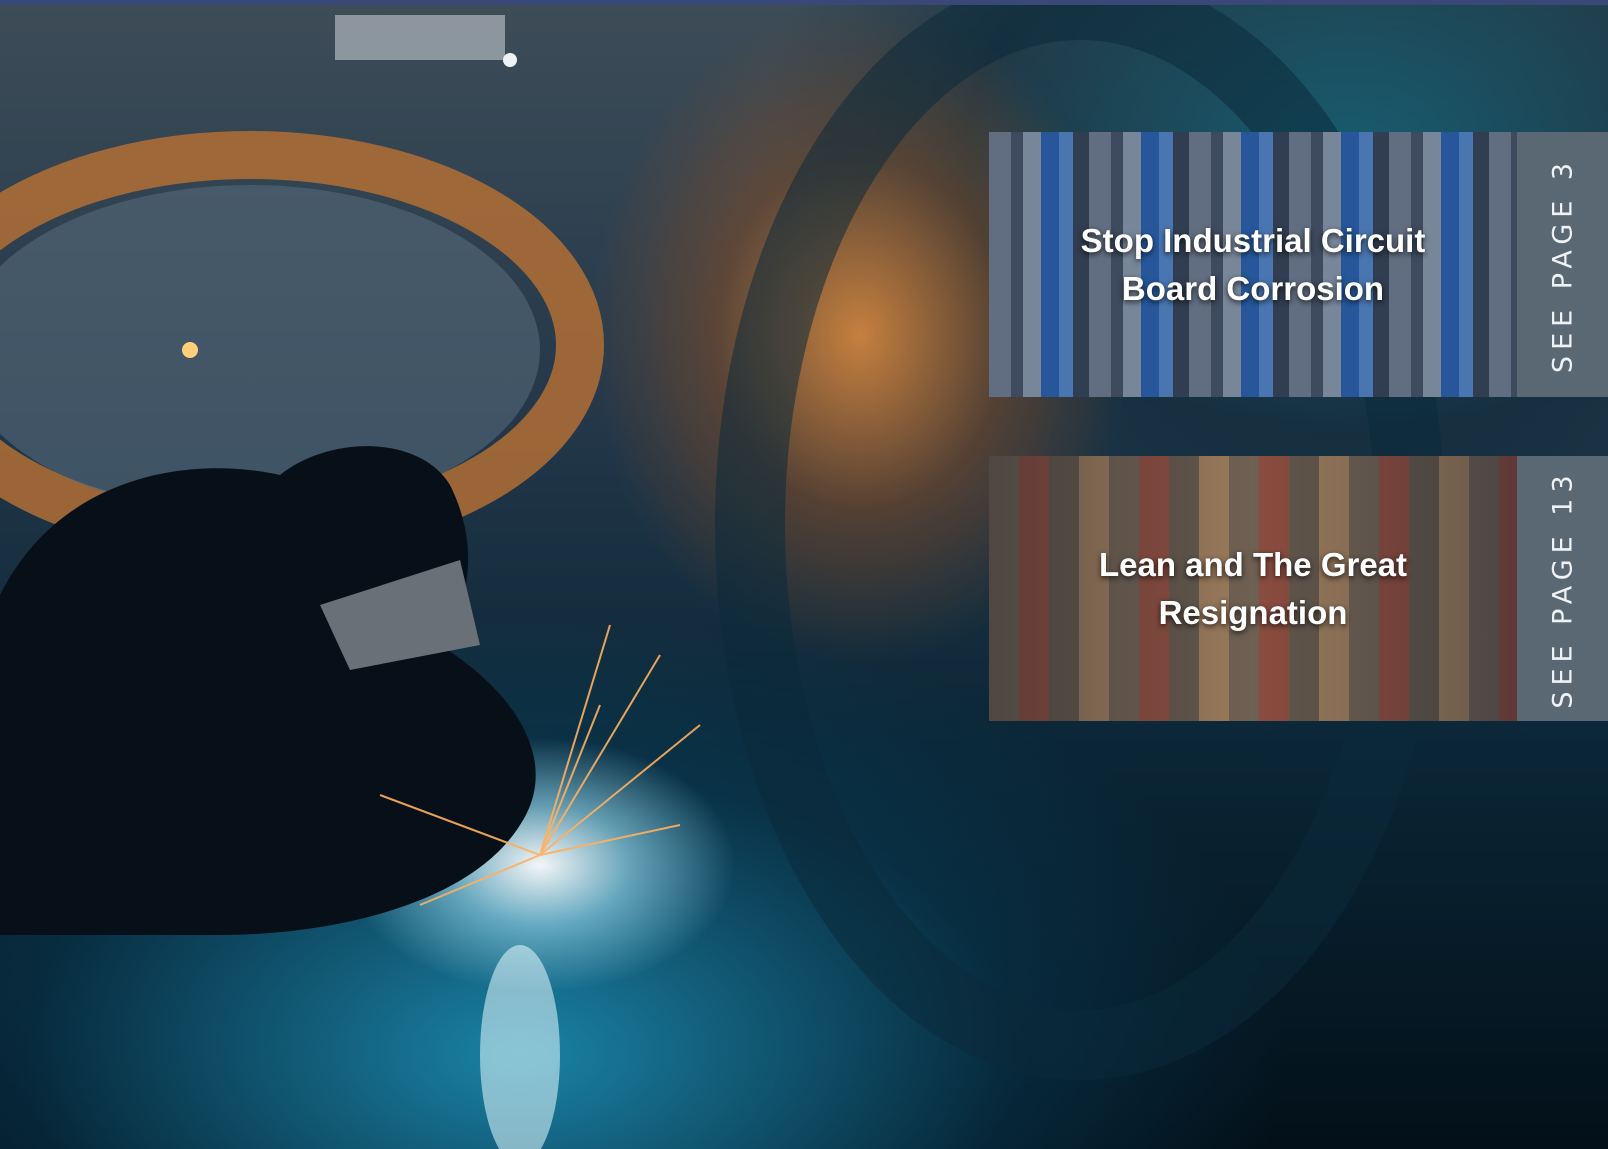 This screenshot has height=1149, width=1608. I want to click on top-accent-bar, so click(804, 2).